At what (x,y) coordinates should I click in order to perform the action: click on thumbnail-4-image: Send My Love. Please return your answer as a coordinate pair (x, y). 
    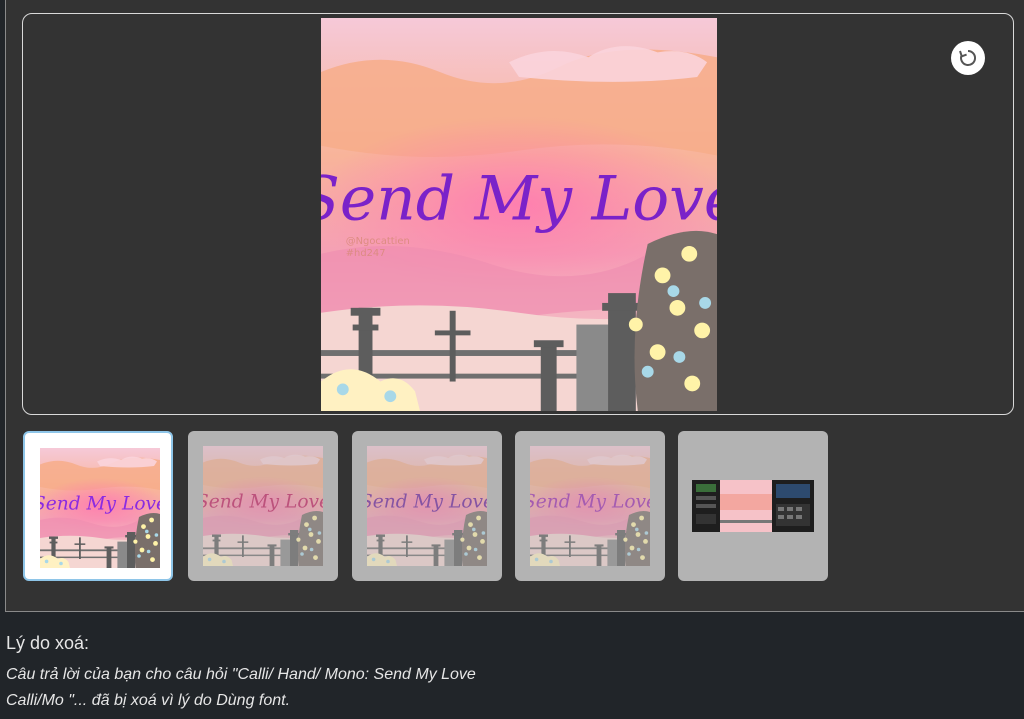
    Looking at the image, I should click on (590, 506).